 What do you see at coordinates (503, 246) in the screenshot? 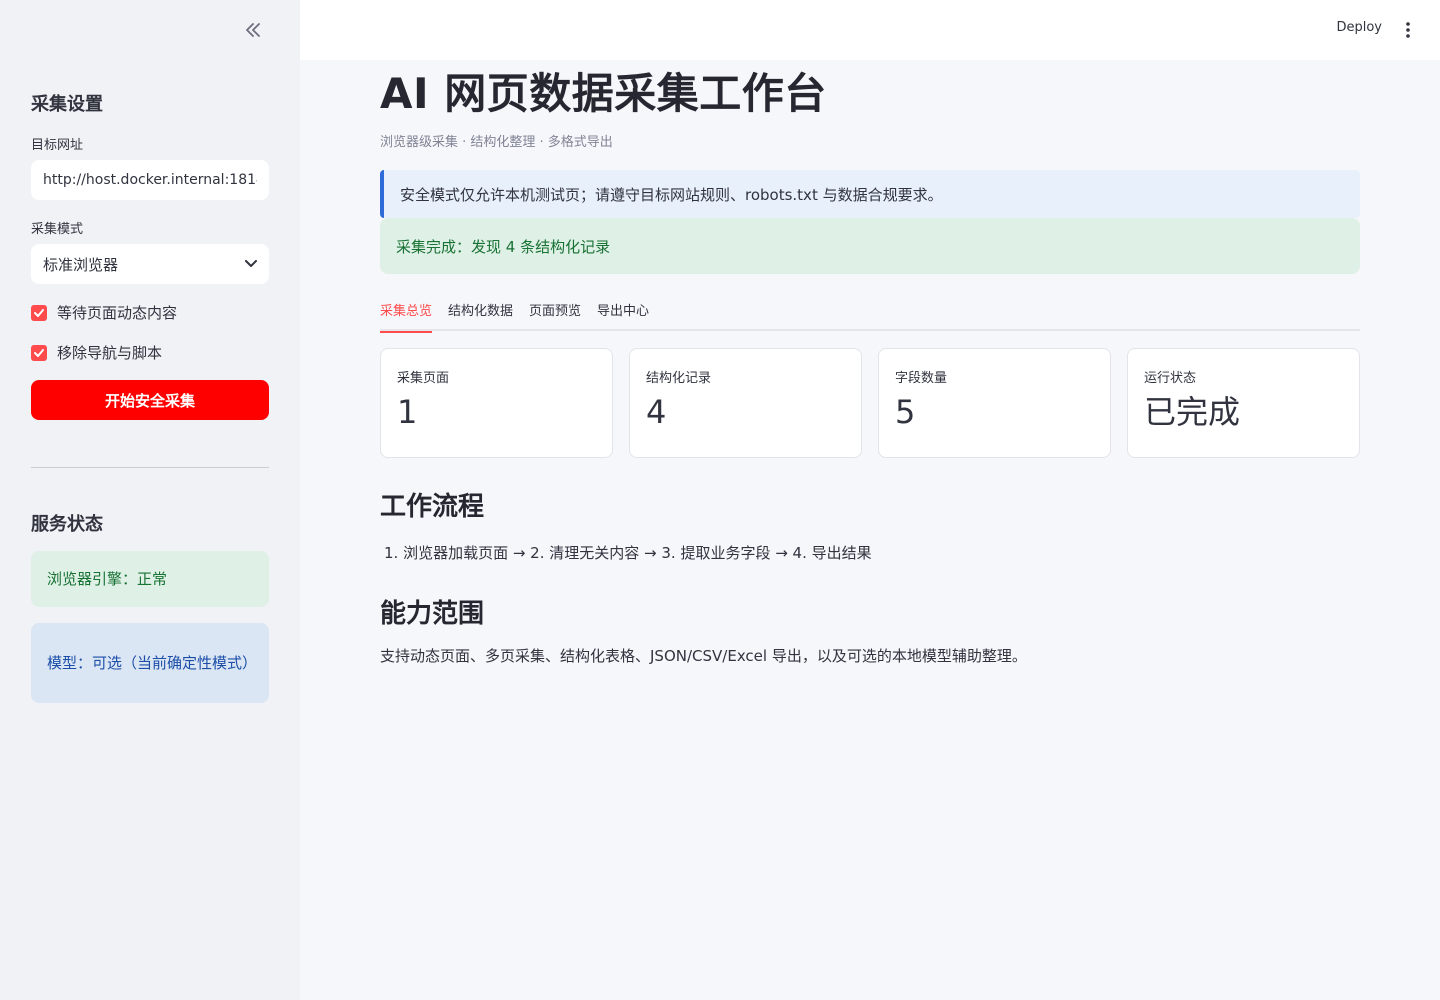
I see `success-text: 采集完成：发现 4 条结构化记录` at bounding box center [503, 246].